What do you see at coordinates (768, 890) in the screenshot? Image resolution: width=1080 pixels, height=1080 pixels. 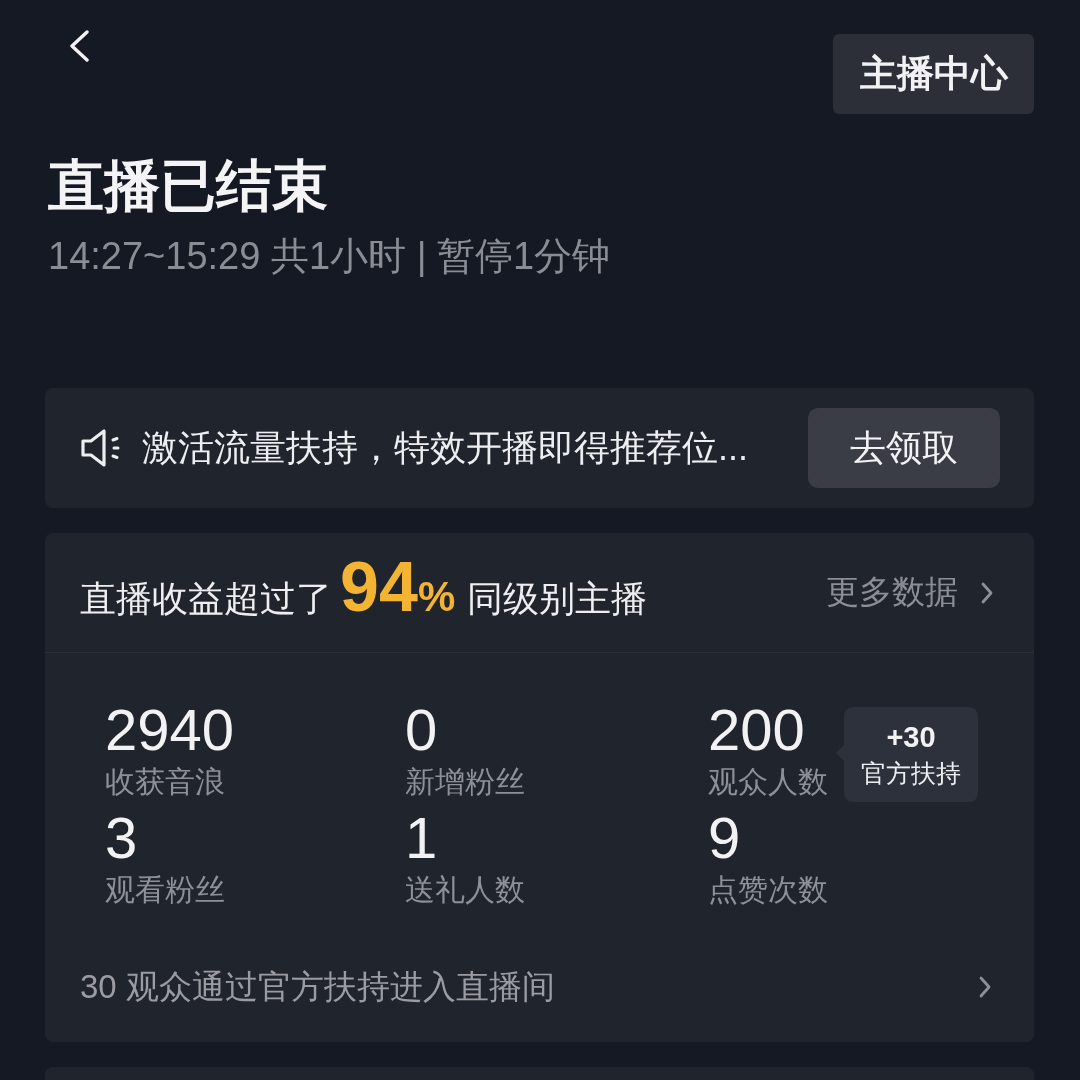 I see `stat-label: 点赞次数` at bounding box center [768, 890].